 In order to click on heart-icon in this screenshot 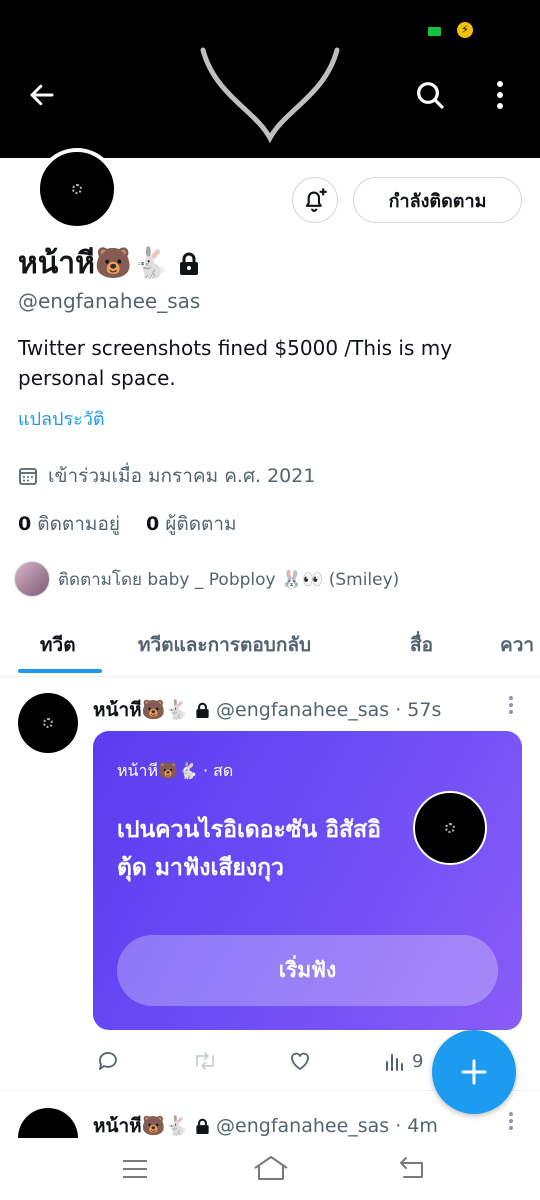, I will do `click(300, 1061)`.